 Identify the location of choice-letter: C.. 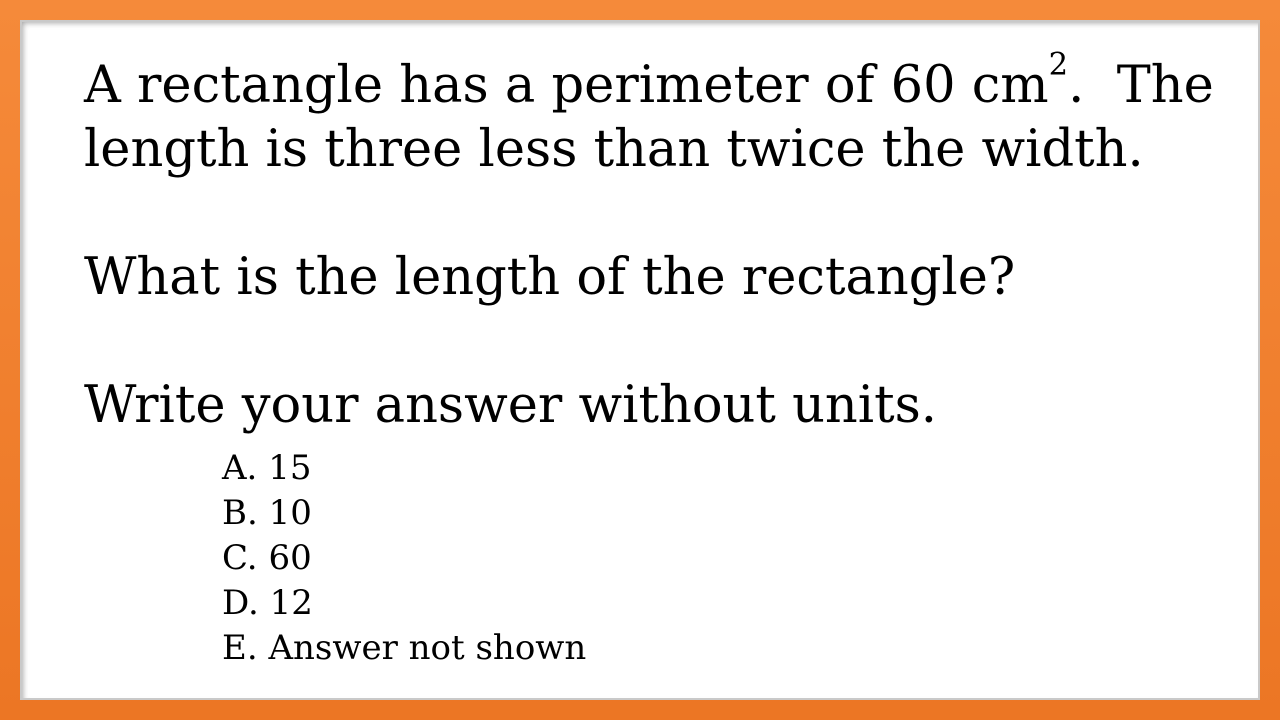
(240, 558).